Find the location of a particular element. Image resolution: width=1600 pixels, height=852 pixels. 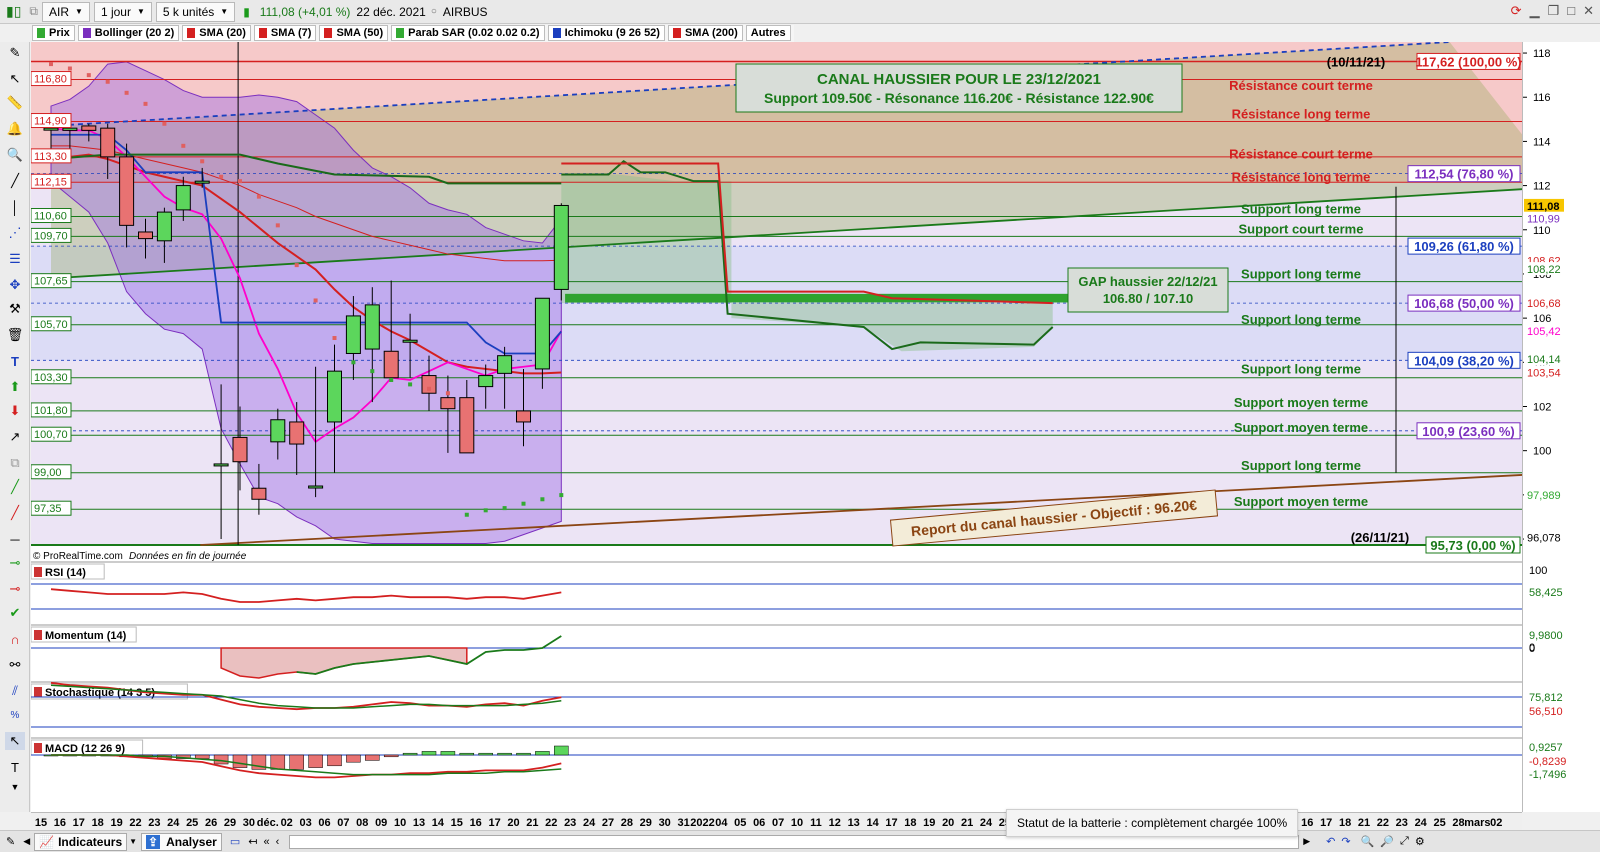

channel-icon: ⫽ is located at coordinates (15, 691).